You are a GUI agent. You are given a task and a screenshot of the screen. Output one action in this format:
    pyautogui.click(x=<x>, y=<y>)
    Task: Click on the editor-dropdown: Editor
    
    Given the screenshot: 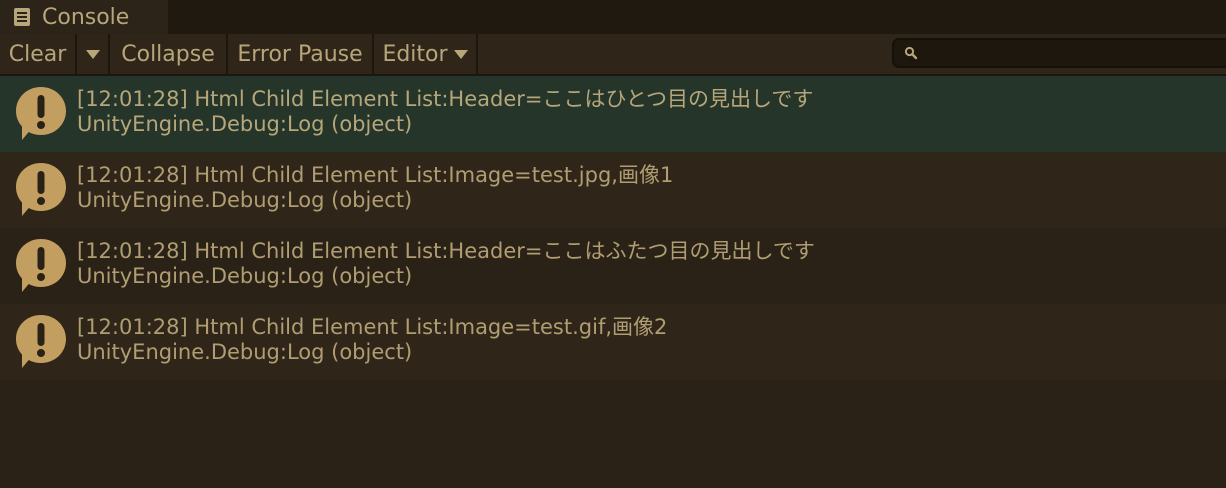 What is the action you would take?
    pyautogui.click(x=426, y=54)
    